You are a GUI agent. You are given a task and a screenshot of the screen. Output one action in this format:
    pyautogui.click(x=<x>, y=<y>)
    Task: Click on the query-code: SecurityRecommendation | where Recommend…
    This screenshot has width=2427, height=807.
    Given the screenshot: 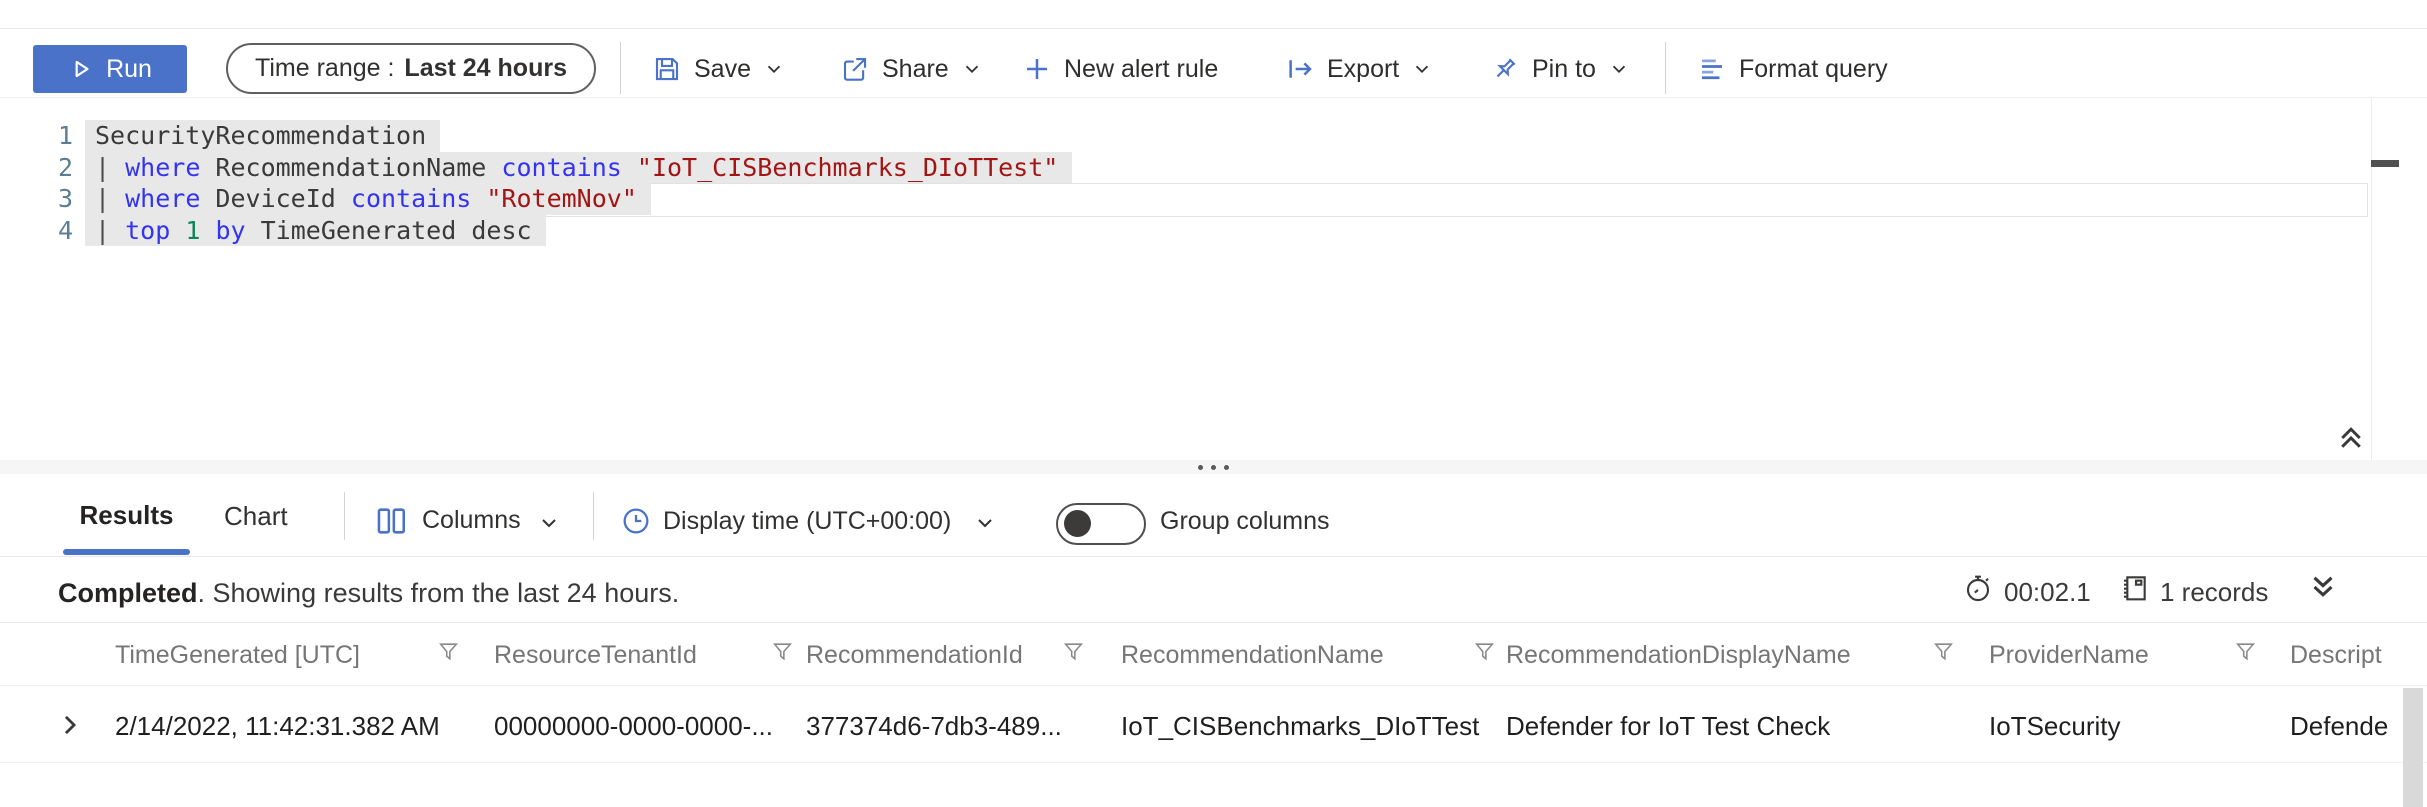 What is the action you would take?
    pyautogui.click(x=579, y=183)
    